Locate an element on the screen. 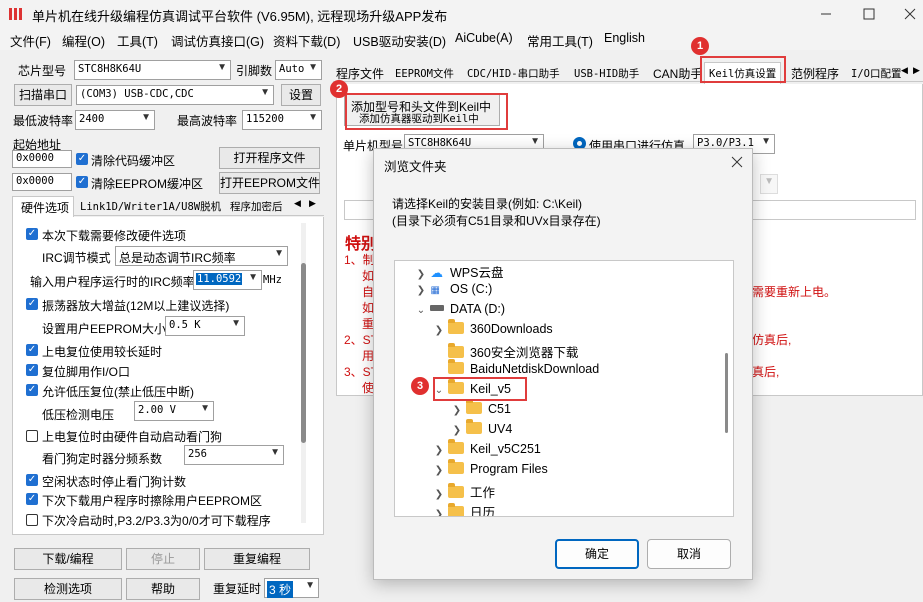 The width and height of the screenshot is (923, 602). ok-button: 确定 is located at coordinates (597, 554).